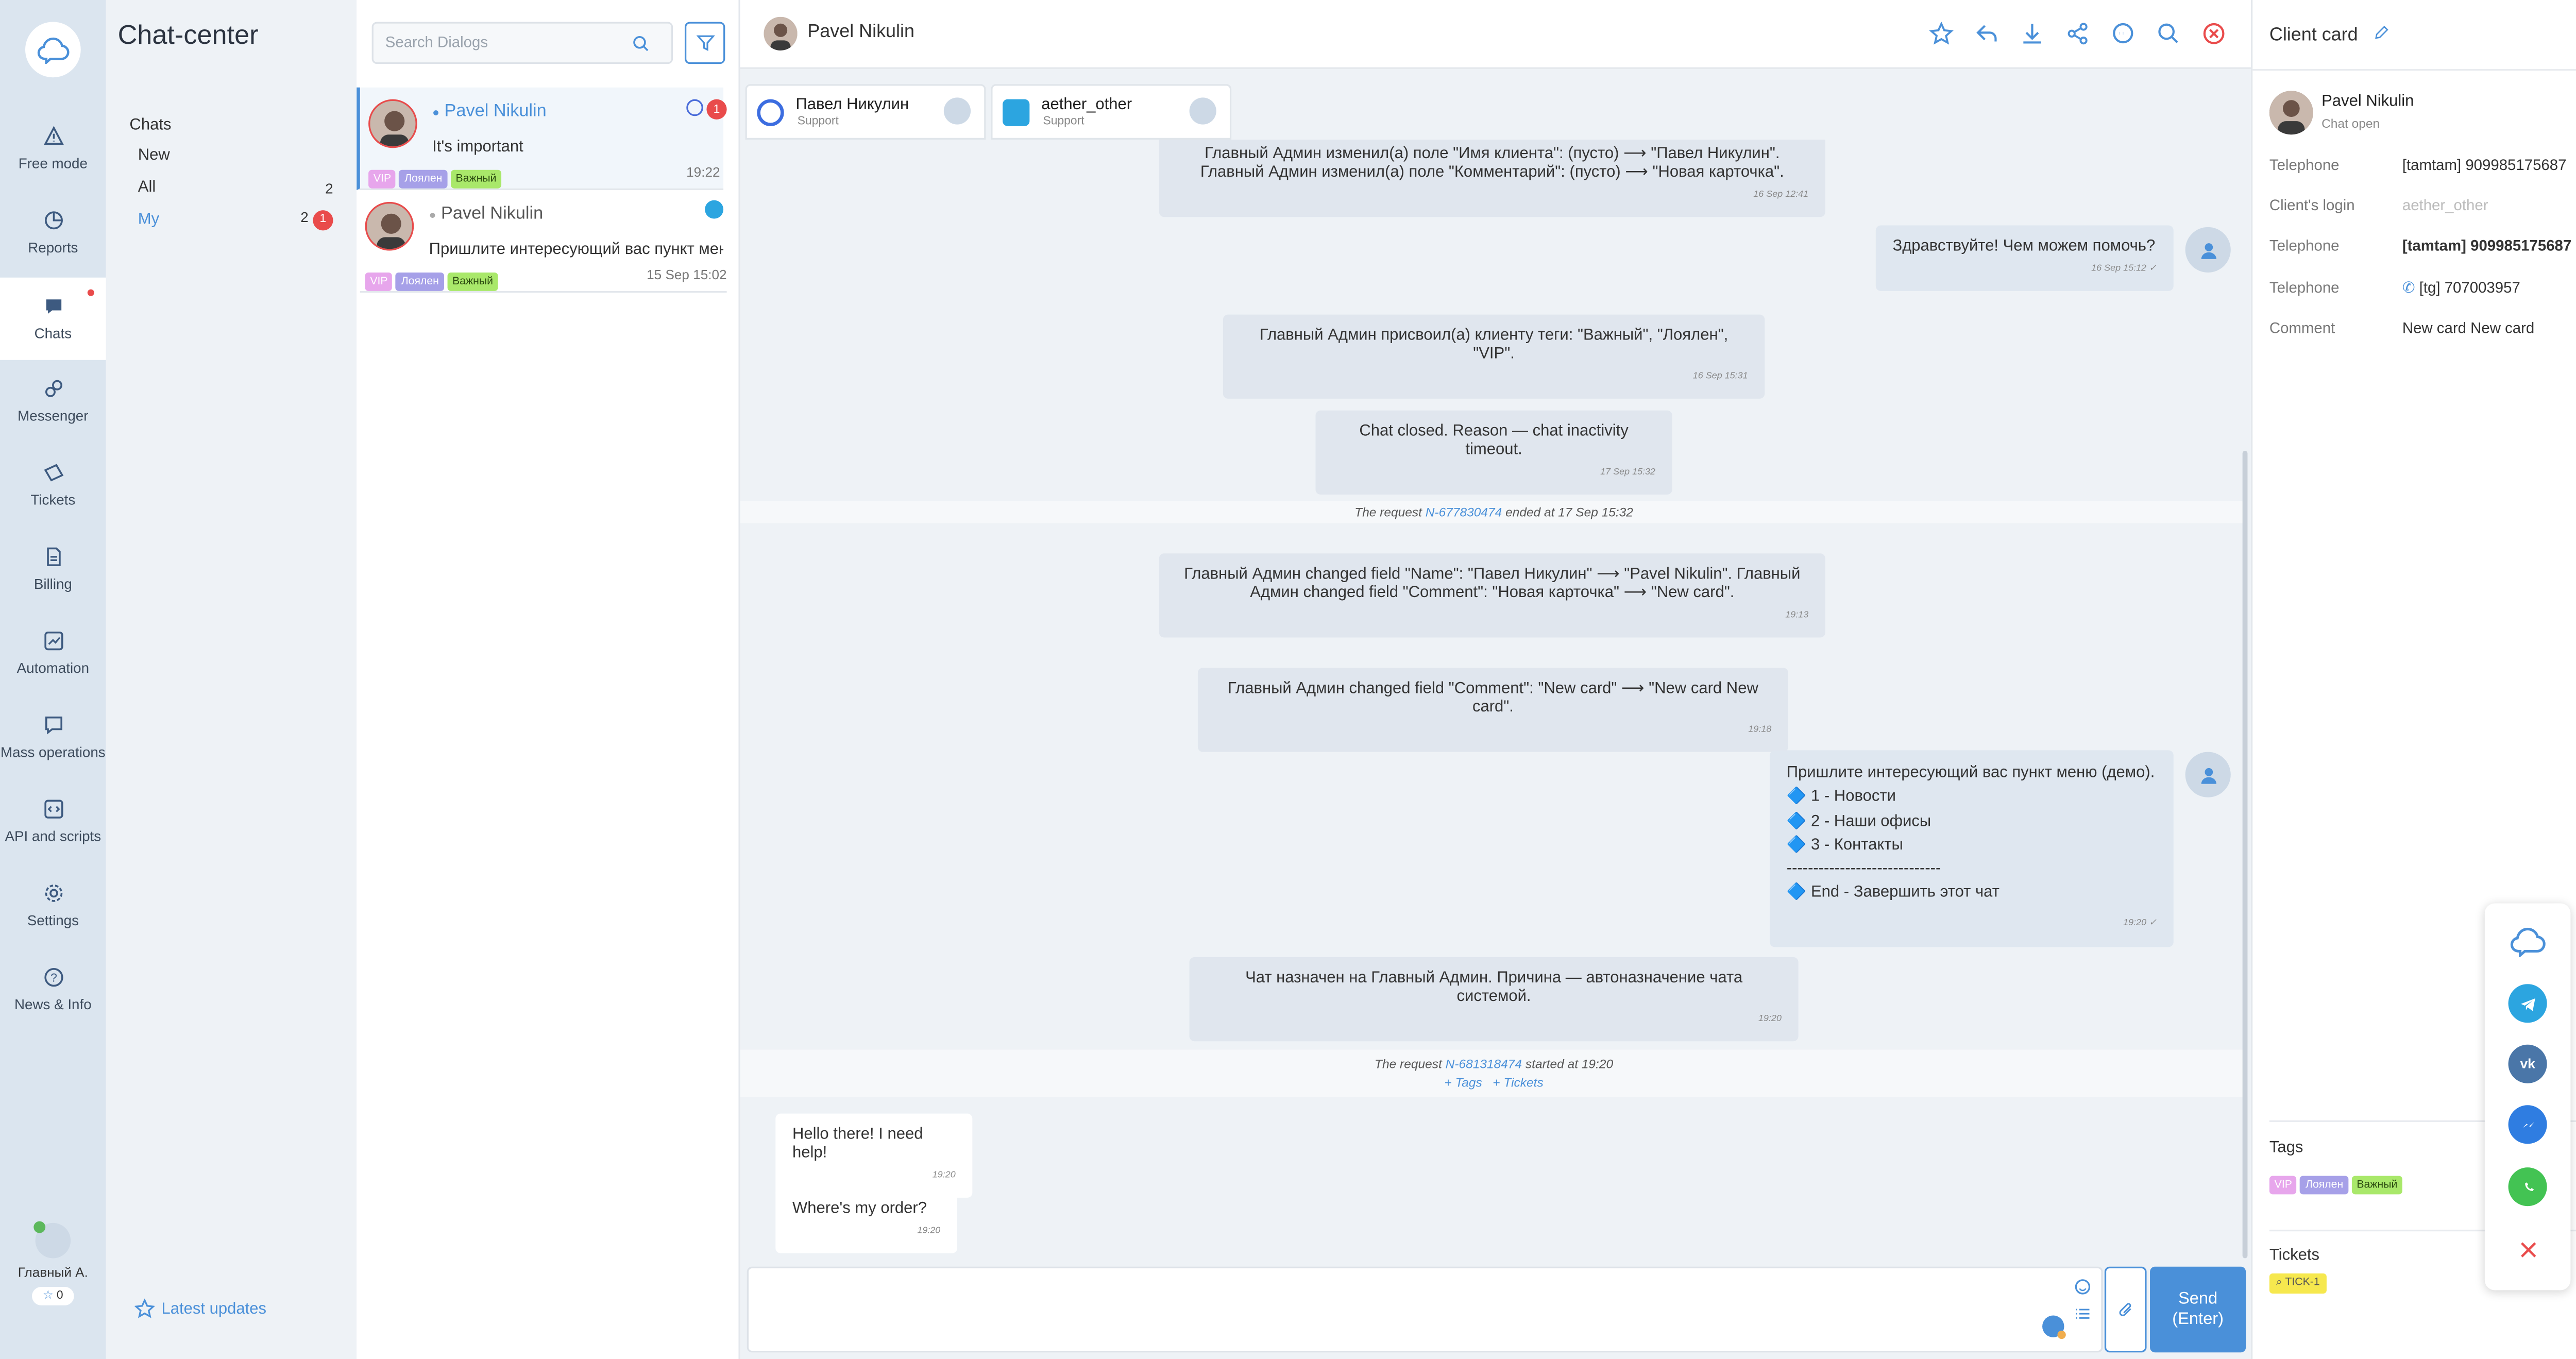 The height and width of the screenshot is (1359, 2576). What do you see at coordinates (2198, 1319) in the screenshot?
I see `send-hint: (Enter)` at bounding box center [2198, 1319].